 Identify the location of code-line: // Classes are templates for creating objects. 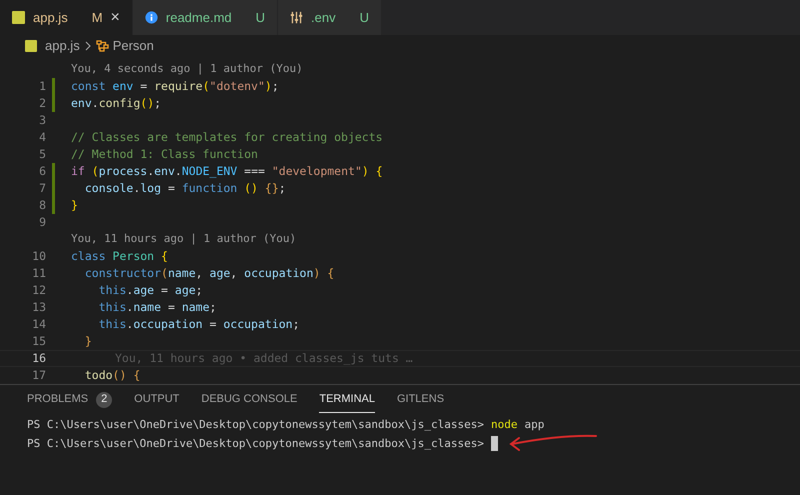
(227, 137).